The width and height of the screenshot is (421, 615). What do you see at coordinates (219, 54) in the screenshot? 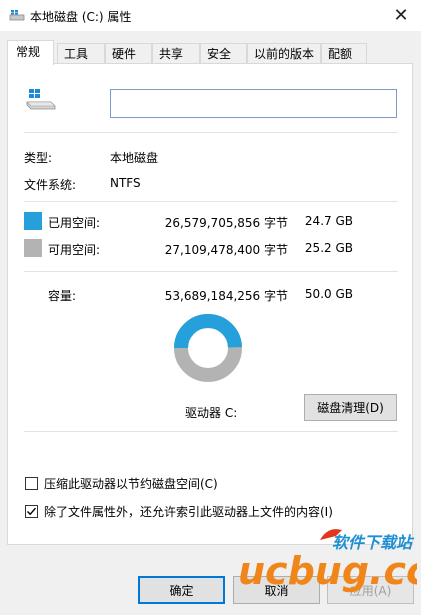
I see `tab-label: 安全` at bounding box center [219, 54].